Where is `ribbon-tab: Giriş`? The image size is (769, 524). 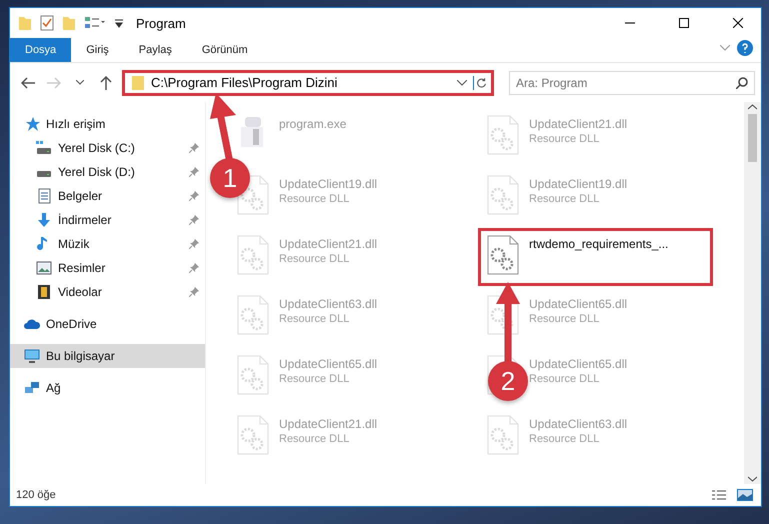 ribbon-tab: Giriş is located at coordinates (97, 50).